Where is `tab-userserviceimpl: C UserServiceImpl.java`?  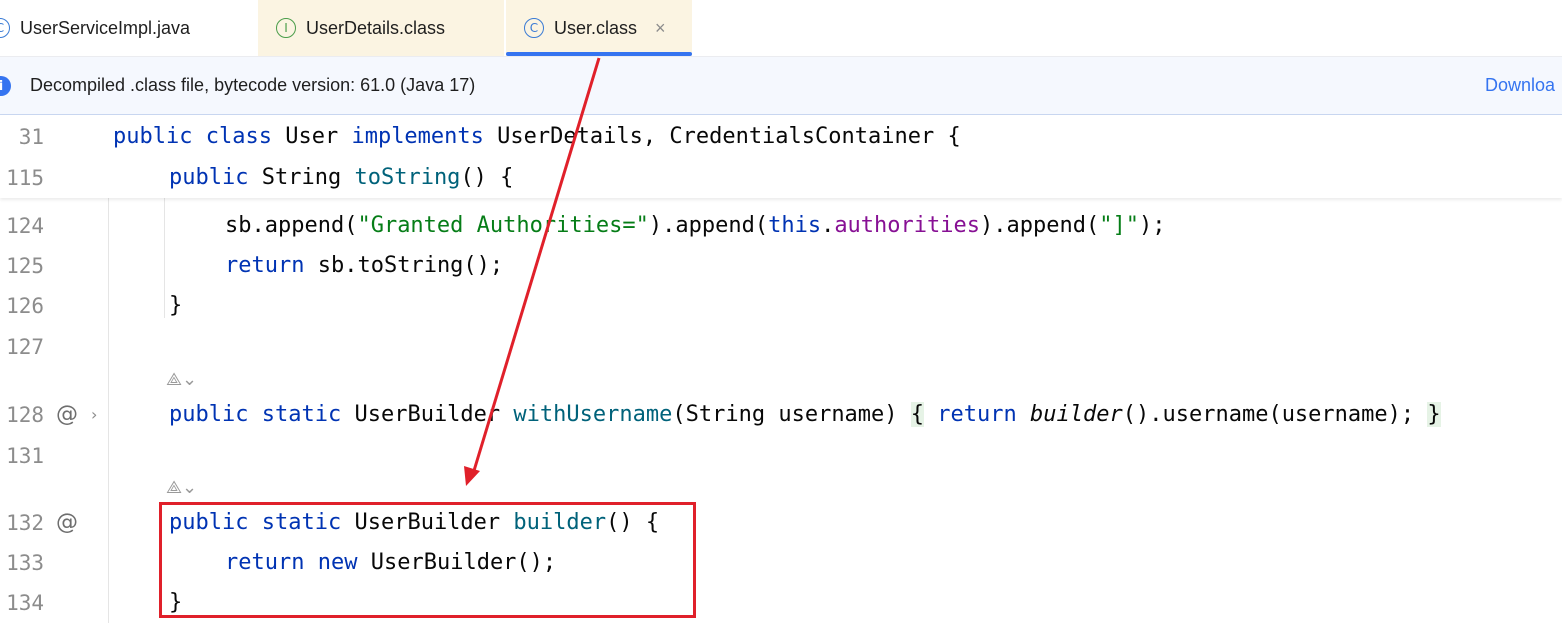 tab-userserviceimpl: C UserServiceImpl.java is located at coordinates (126, 28).